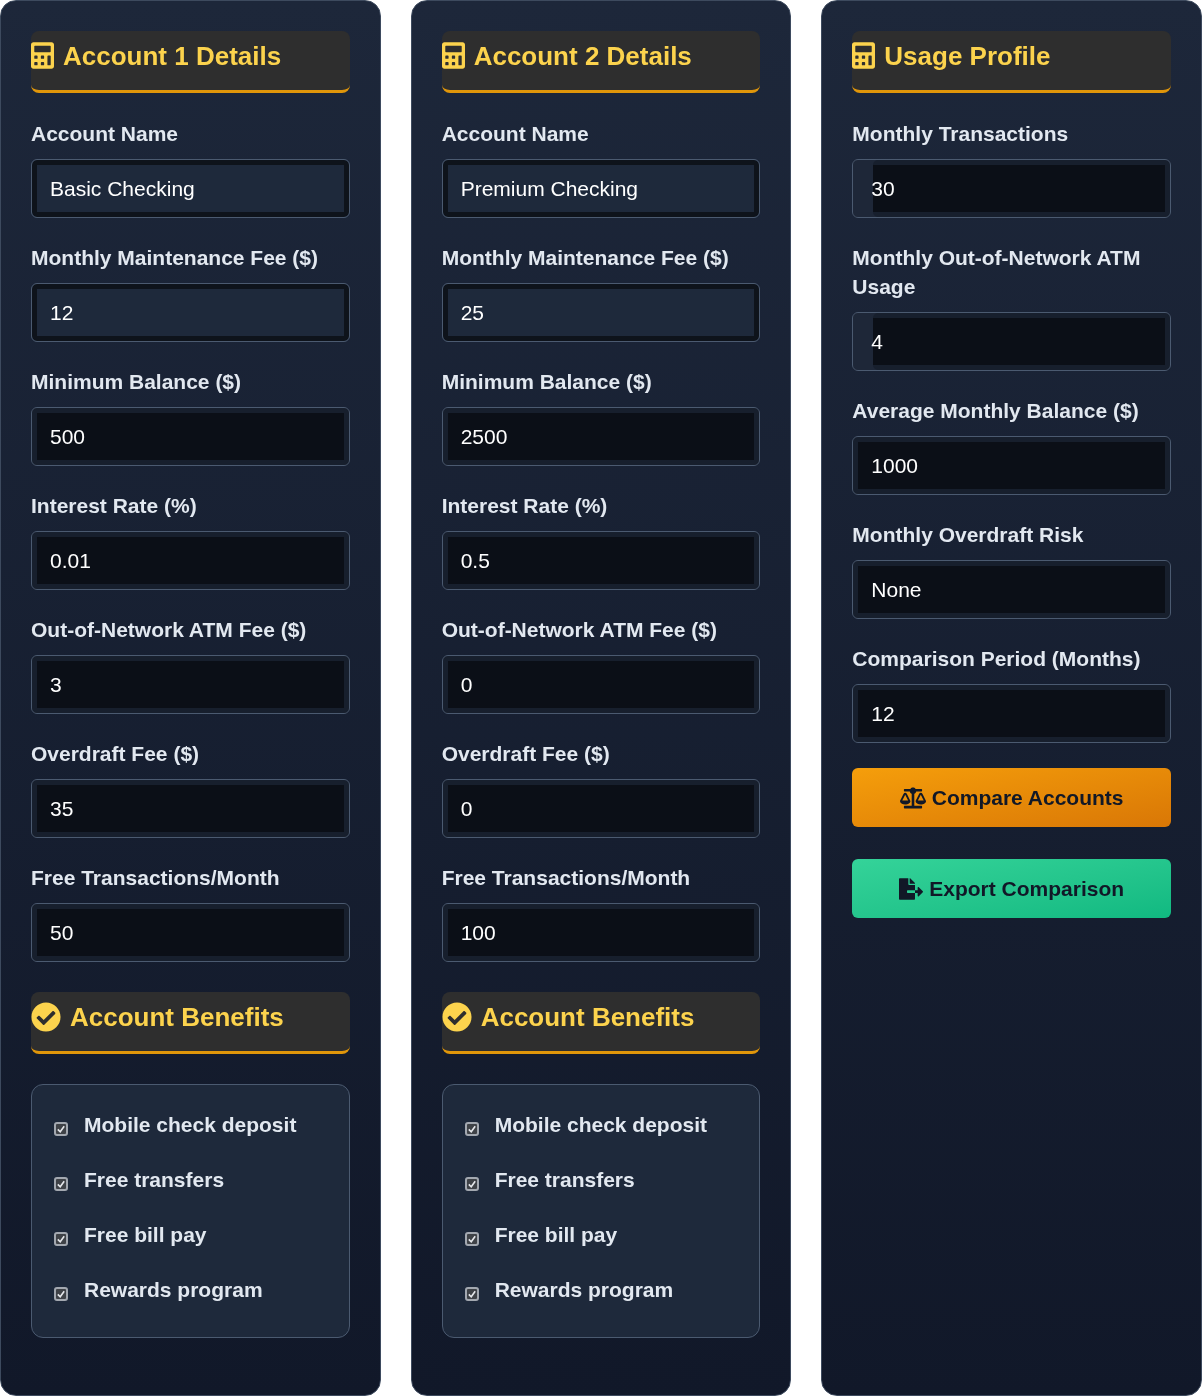 The height and width of the screenshot is (1396, 1202). What do you see at coordinates (961, 134) in the screenshot?
I see `field-label: Monthly Transactions` at bounding box center [961, 134].